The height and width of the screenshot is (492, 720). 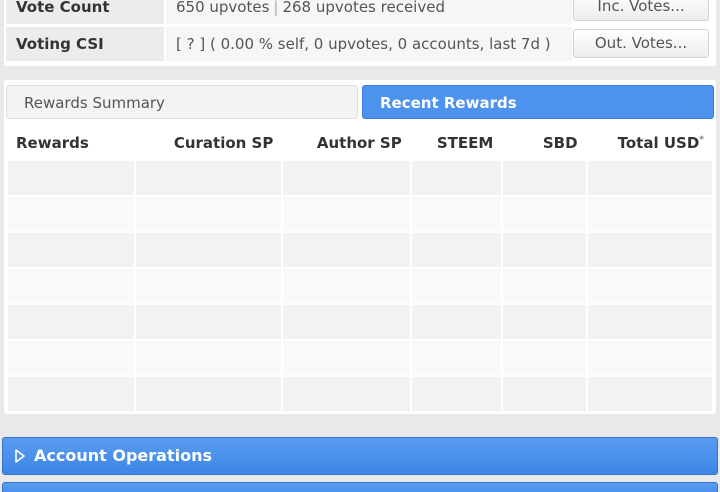 I want to click on column-header-author-sp: Author SP, so click(x=346, y=143).